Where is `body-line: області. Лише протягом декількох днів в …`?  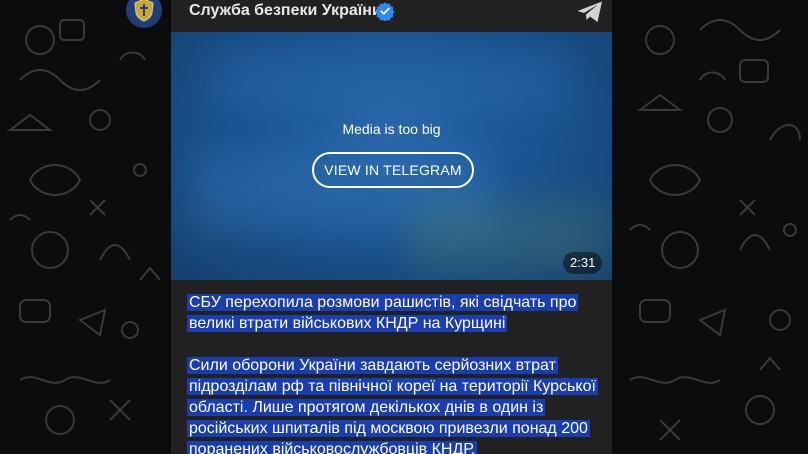 body-line: області. Лише протягом декількох днів в … is located at coordinates (366, 407).